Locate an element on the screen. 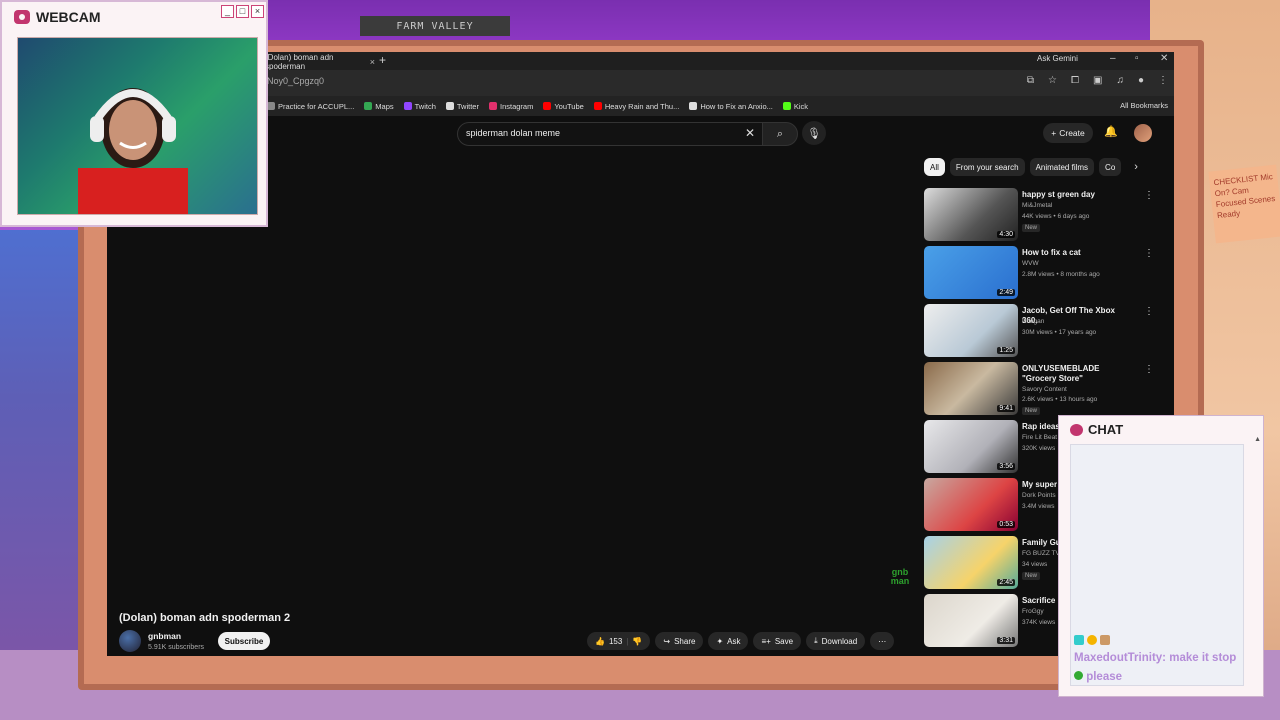 The image size is (1280, 720). search-input: spiderman dolan meme ✕ is located at coordinates (610, 134).